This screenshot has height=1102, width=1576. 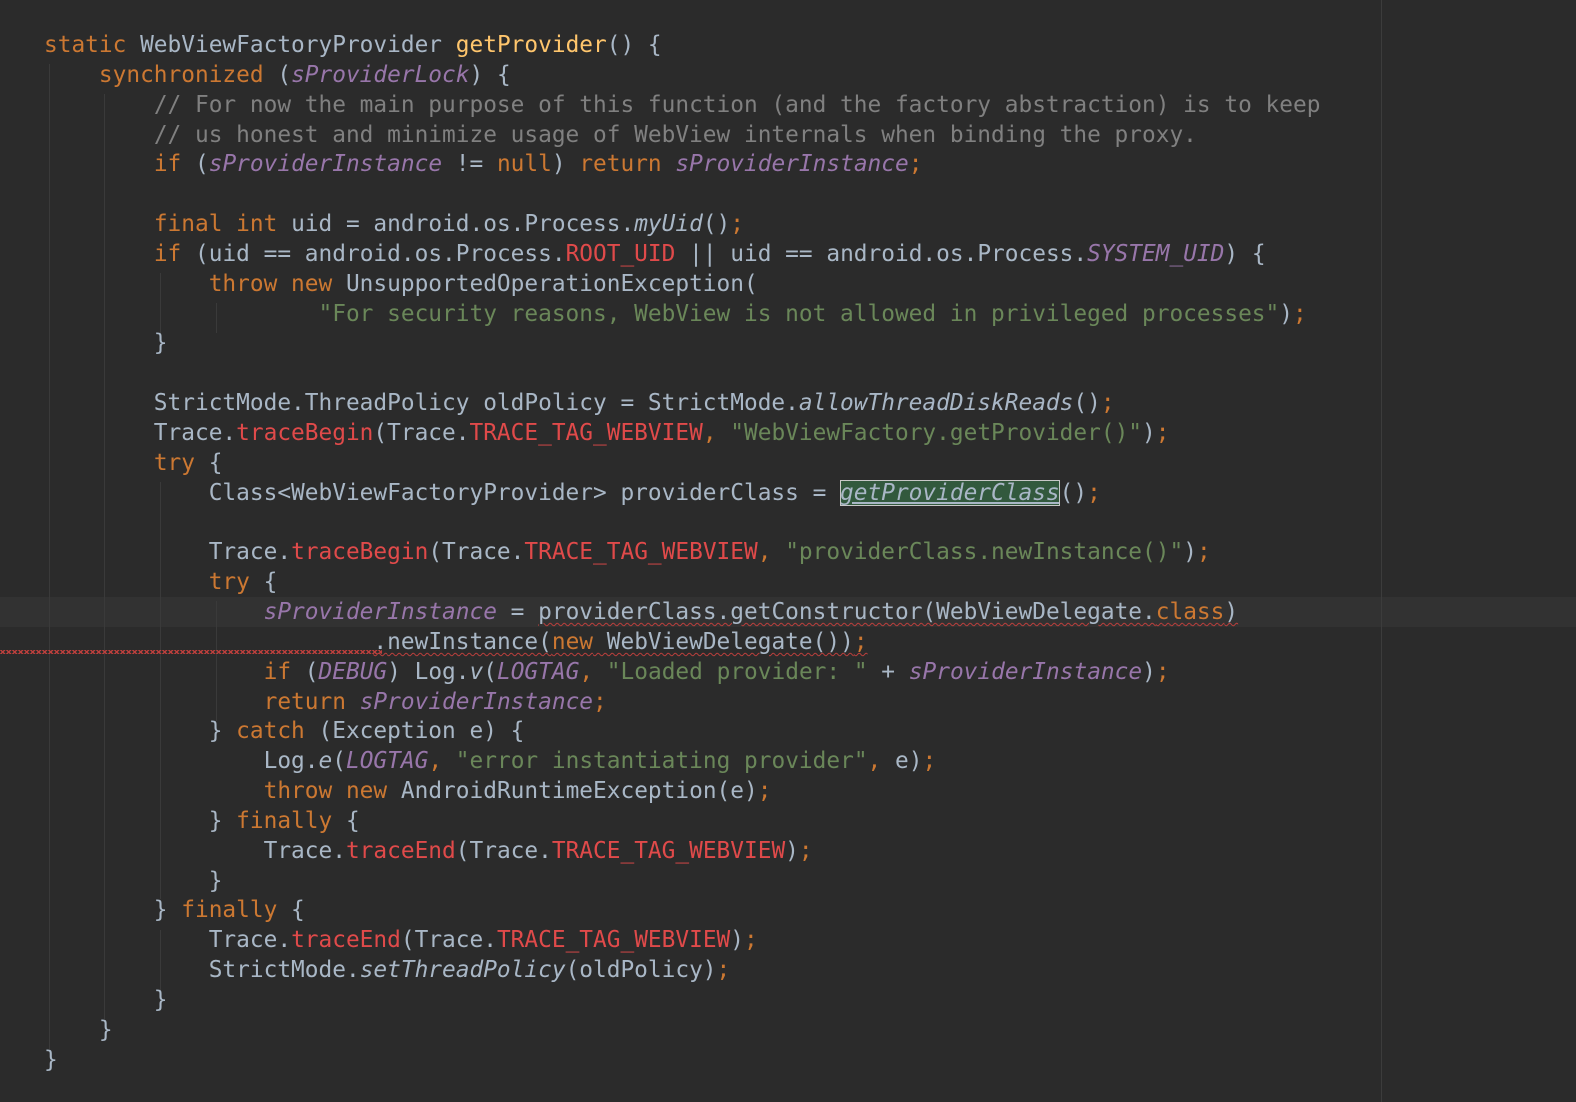 What do you see at coordinates (168, 940) in the screenshot?
I see `code-token: Trace.` at bounding box center [168, 940].